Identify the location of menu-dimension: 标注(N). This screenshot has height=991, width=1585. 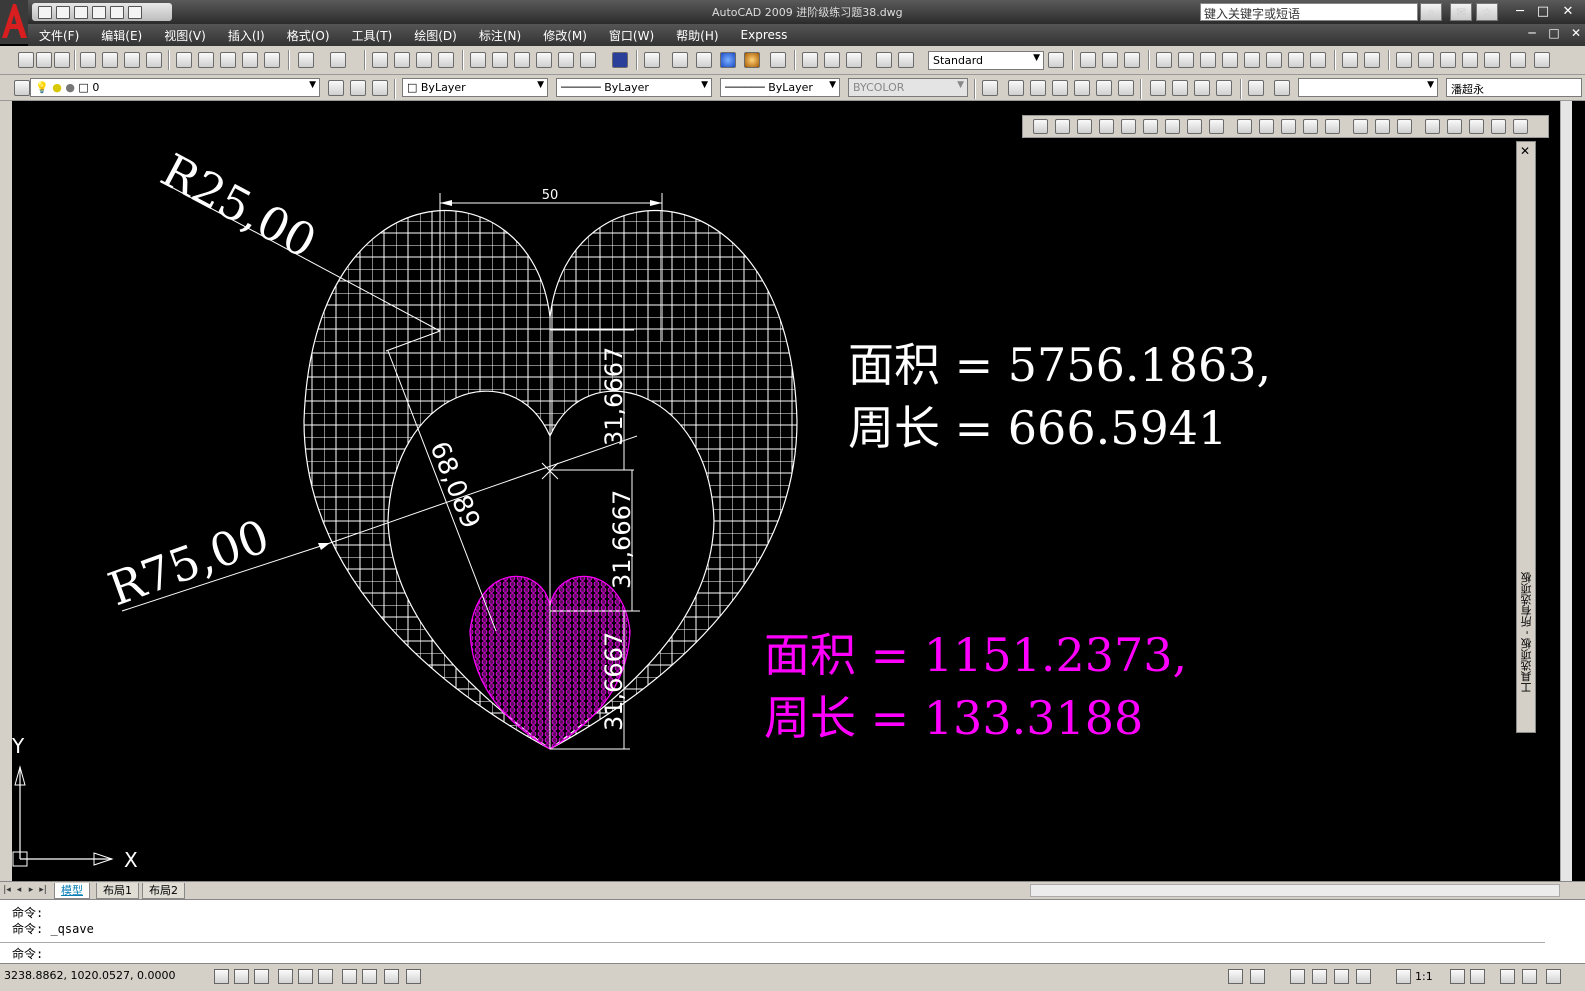
(500, 35).